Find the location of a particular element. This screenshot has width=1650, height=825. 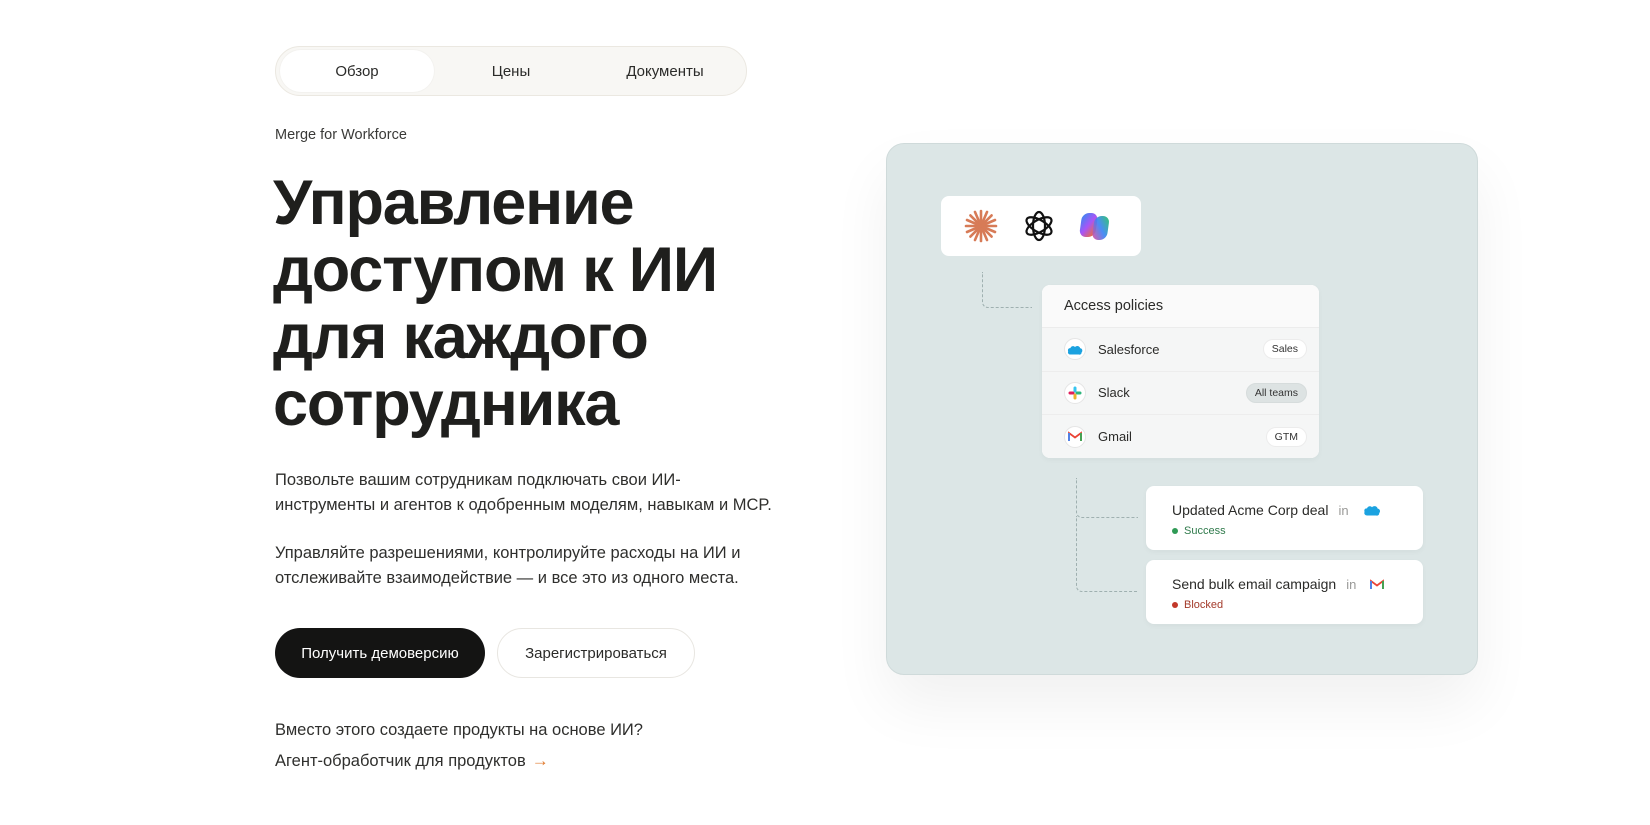

activity-card: Send bulk email campaign in Blocked is located at coordinates (1284, 592).